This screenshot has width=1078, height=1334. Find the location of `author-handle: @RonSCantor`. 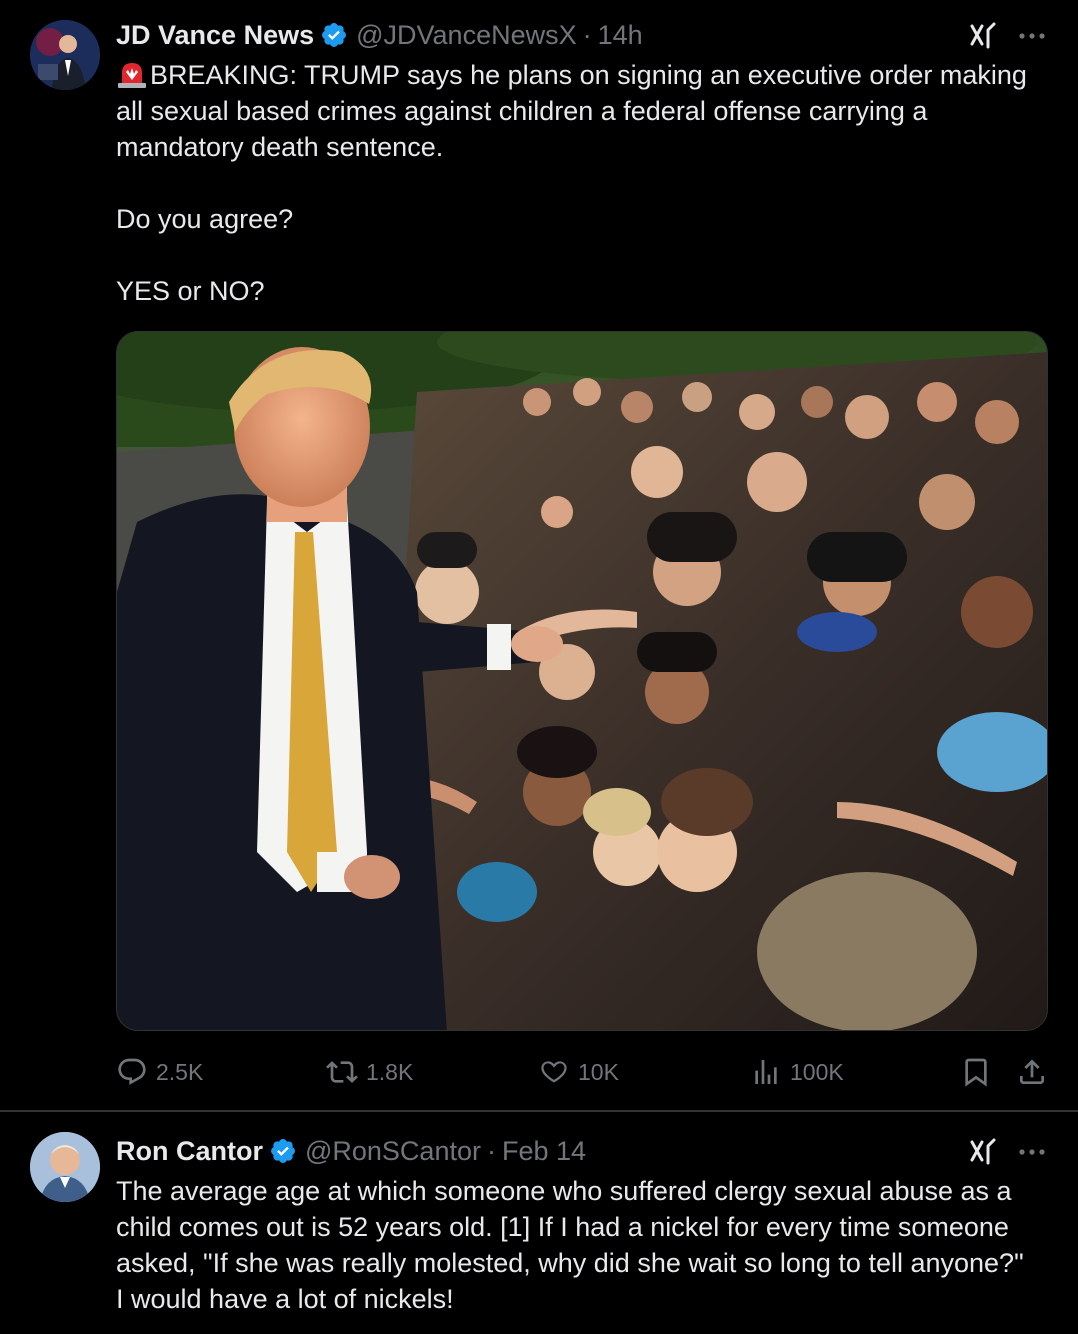

author-handle: @RonSCantor is located at coordinates (393, 1151).